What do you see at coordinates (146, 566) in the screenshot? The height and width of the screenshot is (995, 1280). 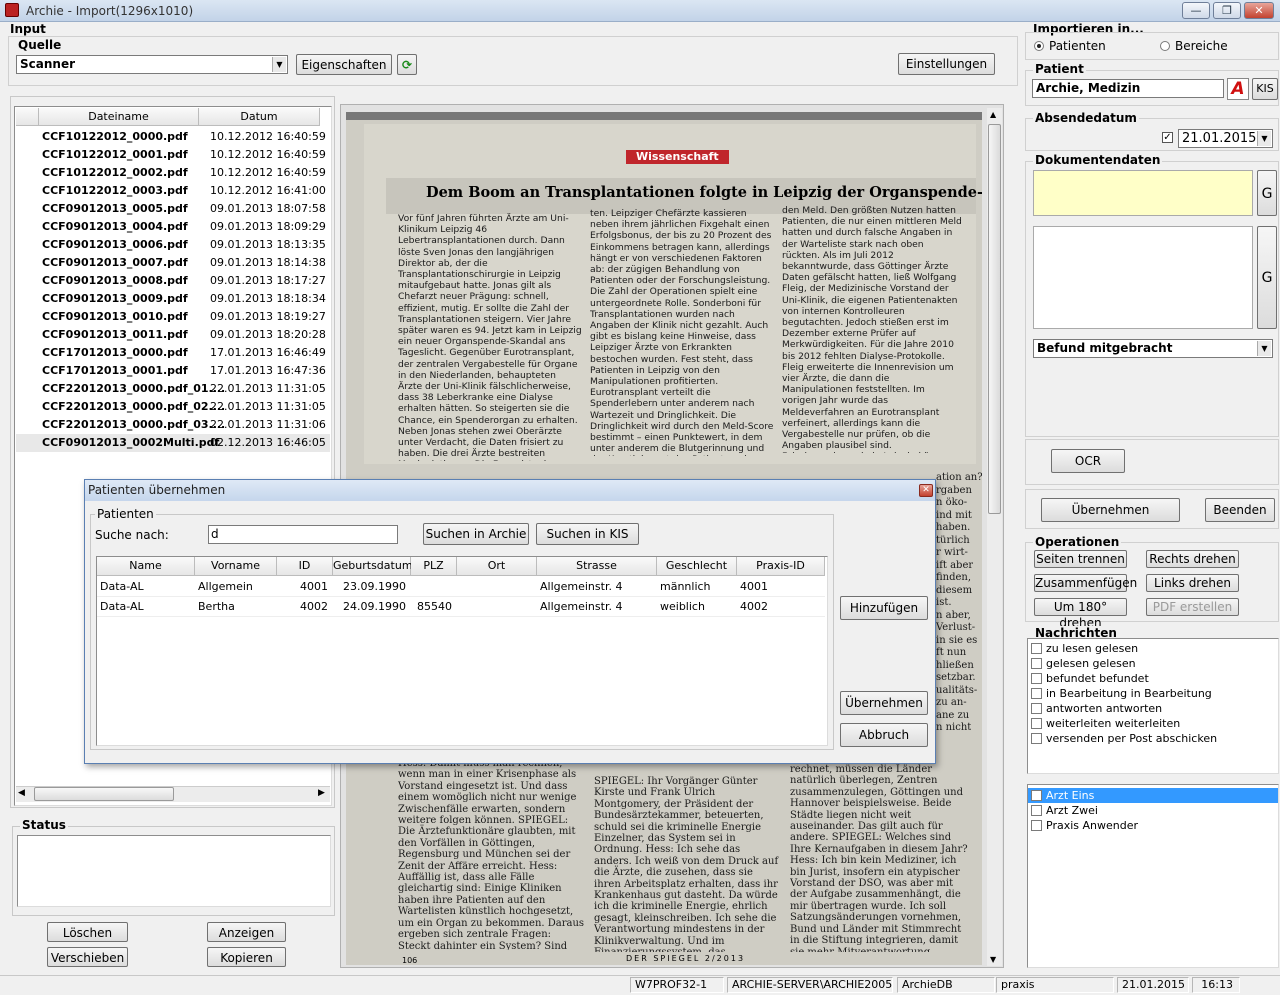 I see `patient-column-header: Name` at bounding box center [146, 566].